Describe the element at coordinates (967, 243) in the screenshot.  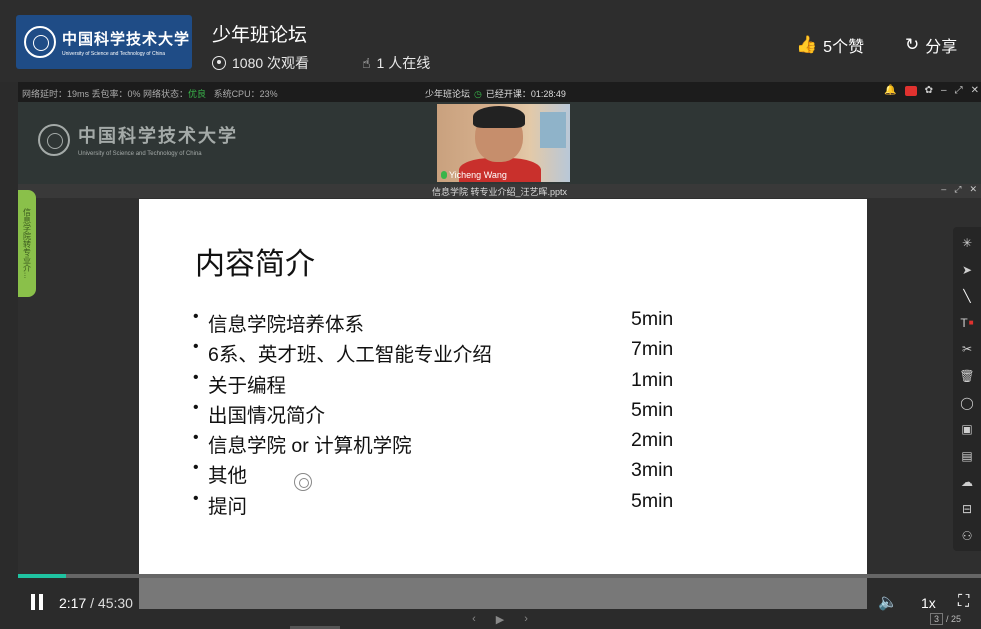
I see `magic-pointer-icon: ✳` at that location.